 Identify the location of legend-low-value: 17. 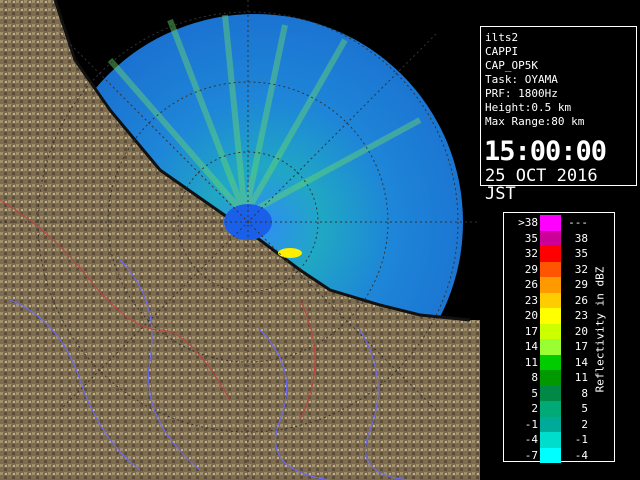
(531, 331).